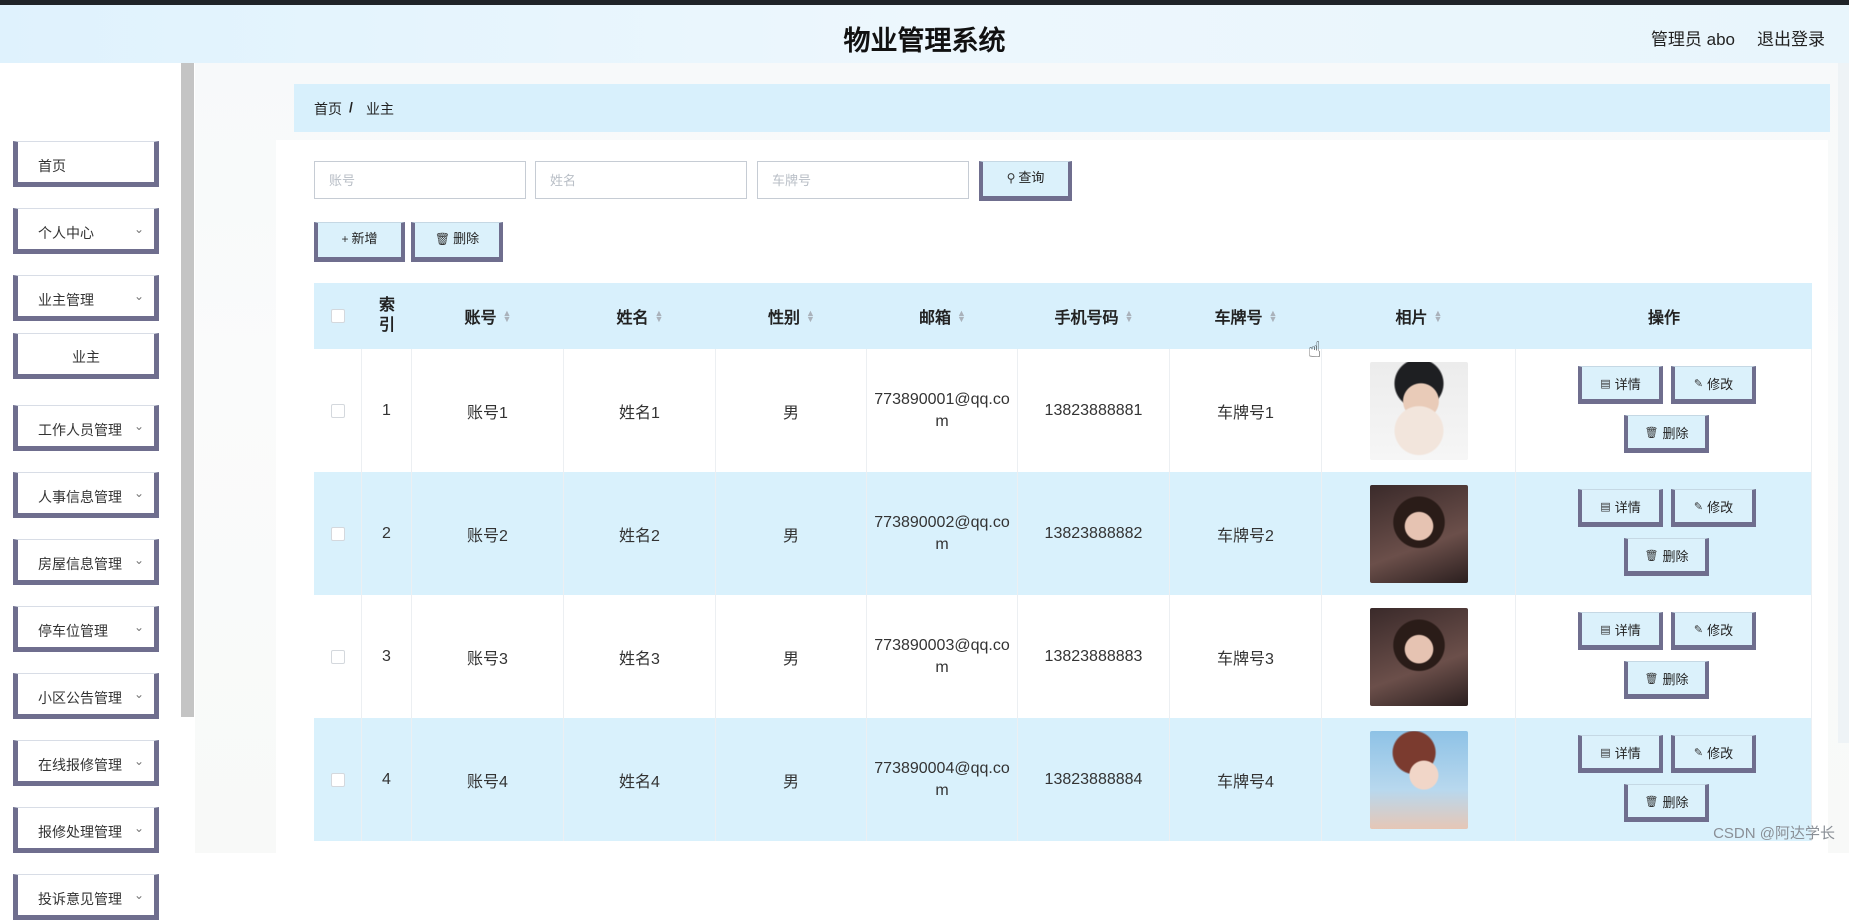  Describe the element at coordinates (1627, 753) in the screenshot. I see `detail-button-label: 详情` at that location.